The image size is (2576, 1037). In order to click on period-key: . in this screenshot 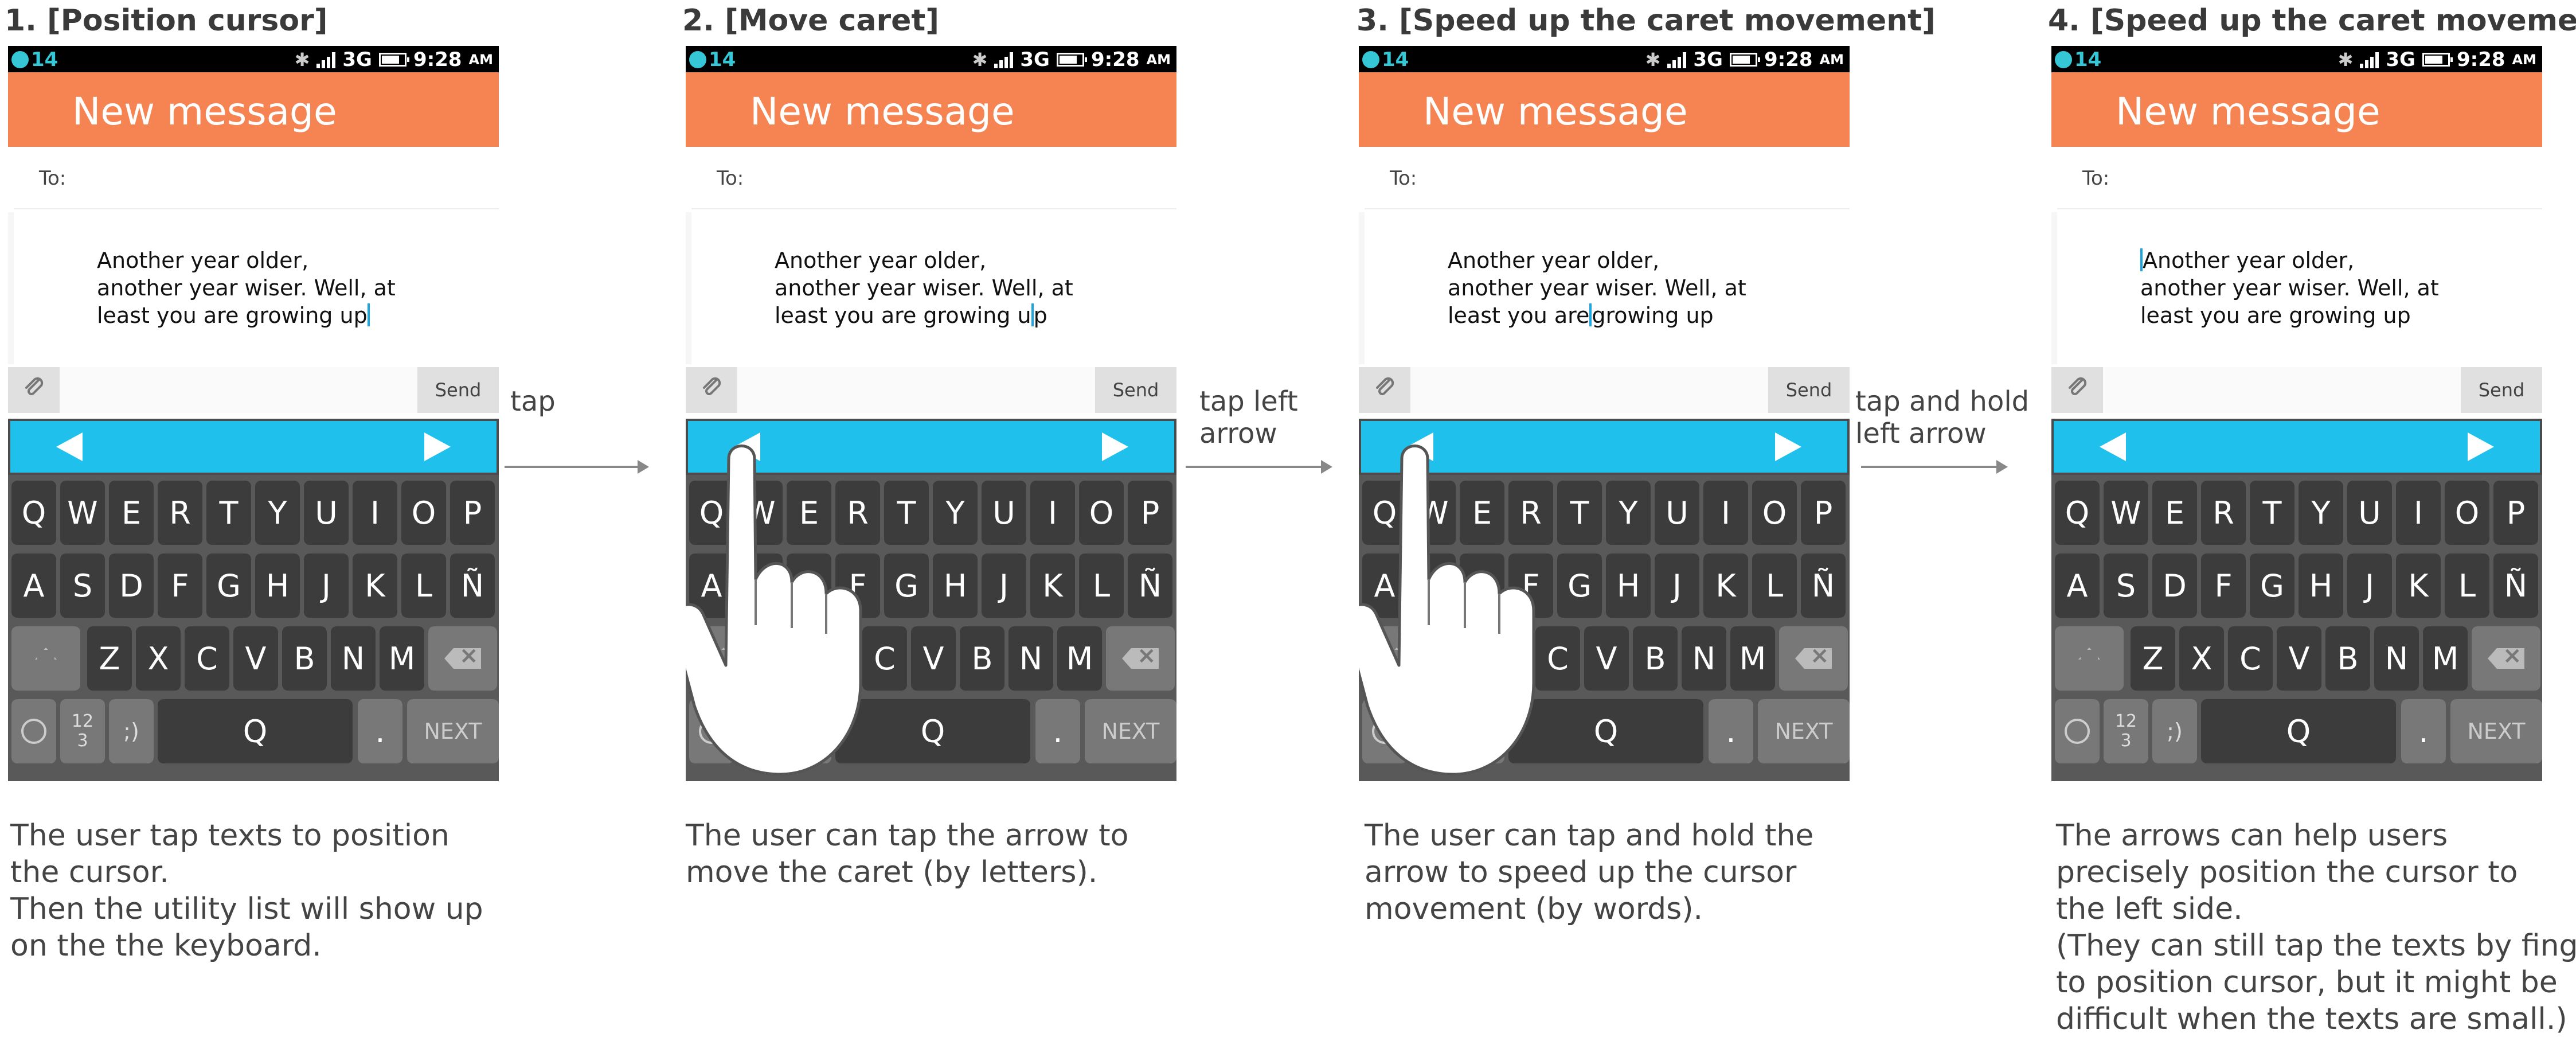, I will do `click(380, 731)`.